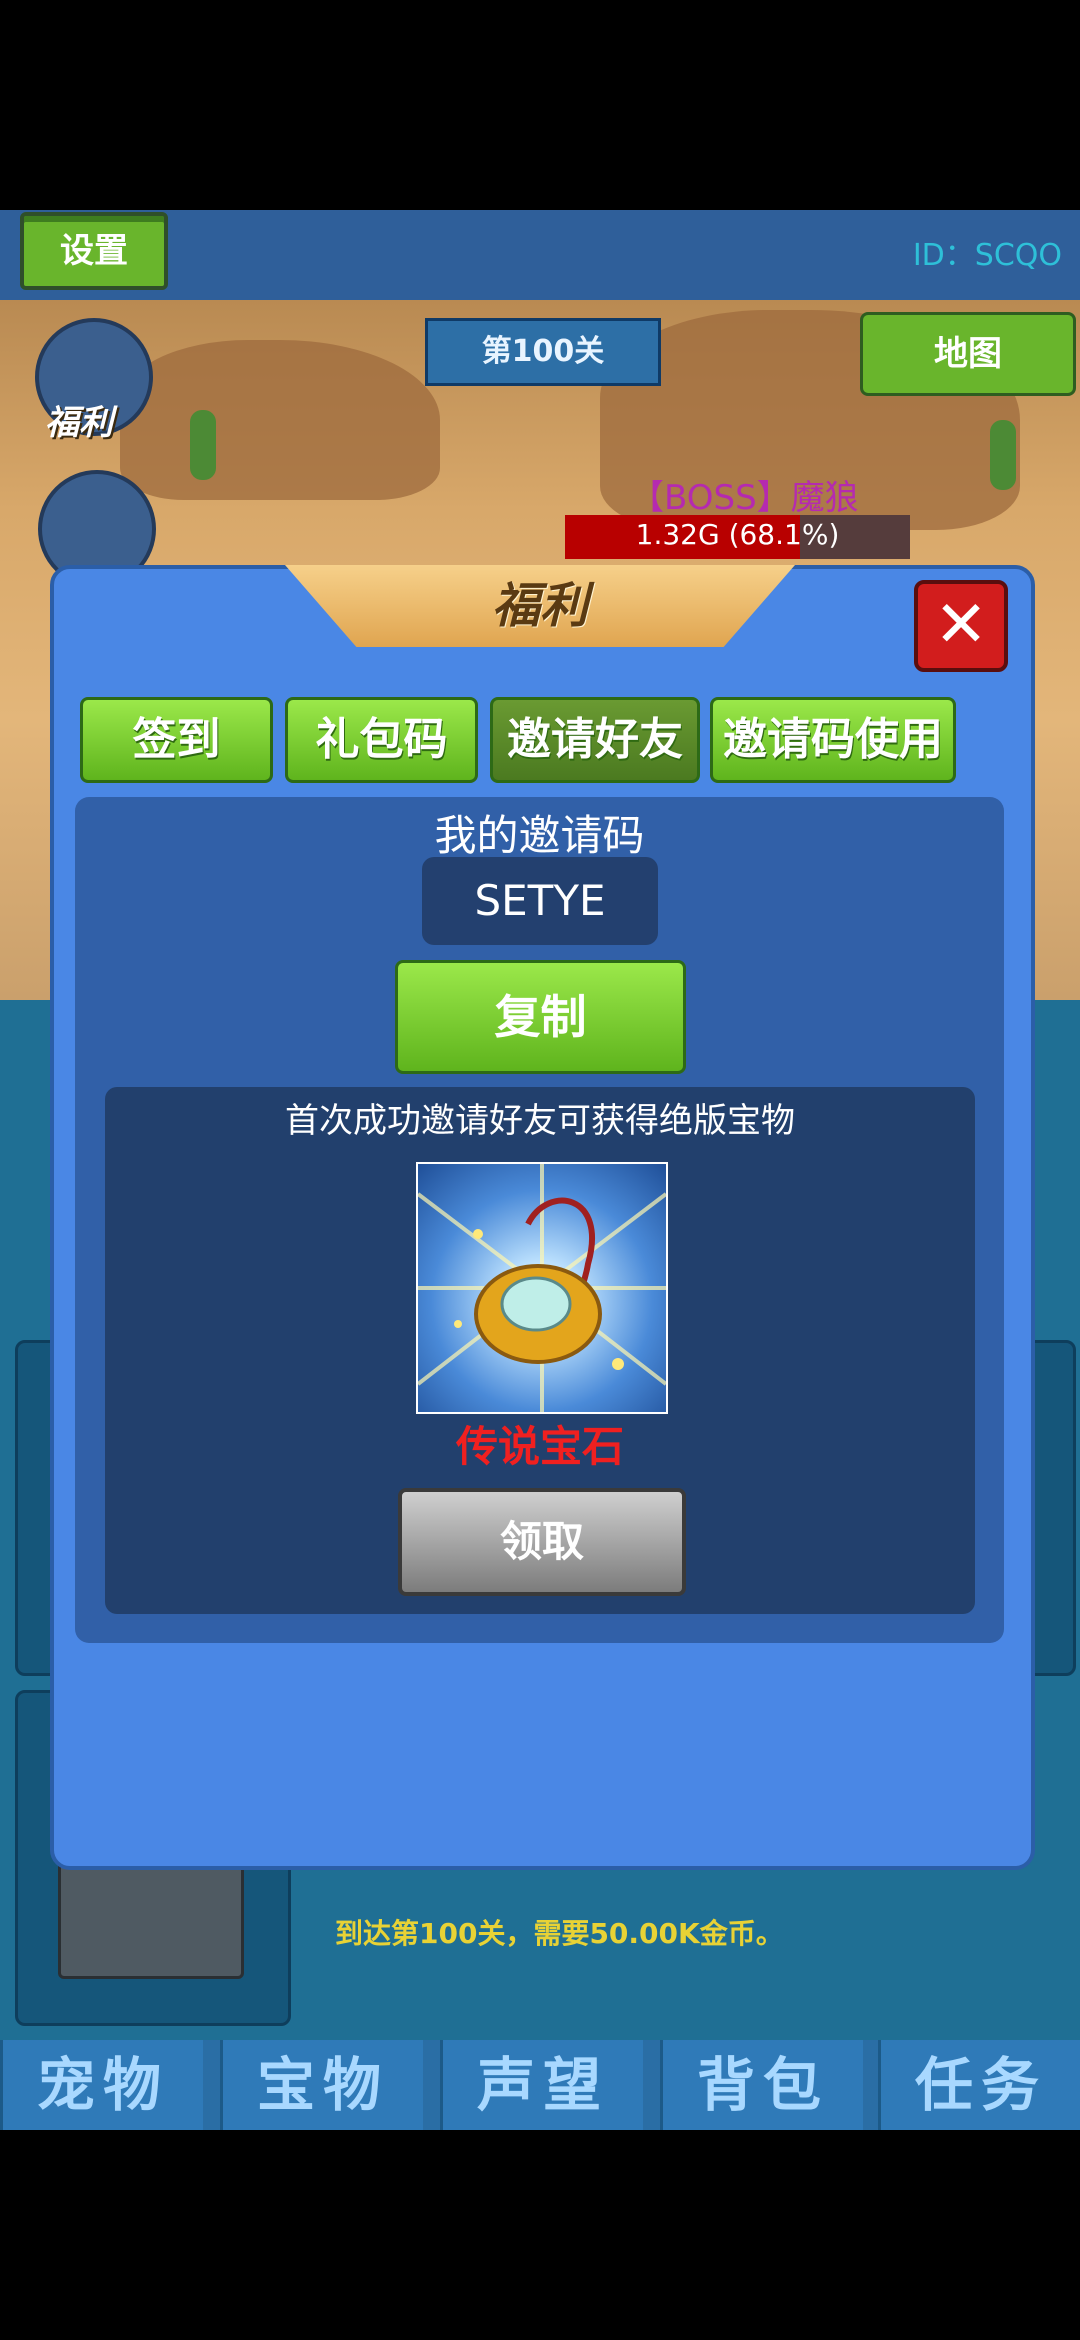  I want to click on level-requirement-hint: 到达第100关，需要50.00K金币。, so click(559, 1933).